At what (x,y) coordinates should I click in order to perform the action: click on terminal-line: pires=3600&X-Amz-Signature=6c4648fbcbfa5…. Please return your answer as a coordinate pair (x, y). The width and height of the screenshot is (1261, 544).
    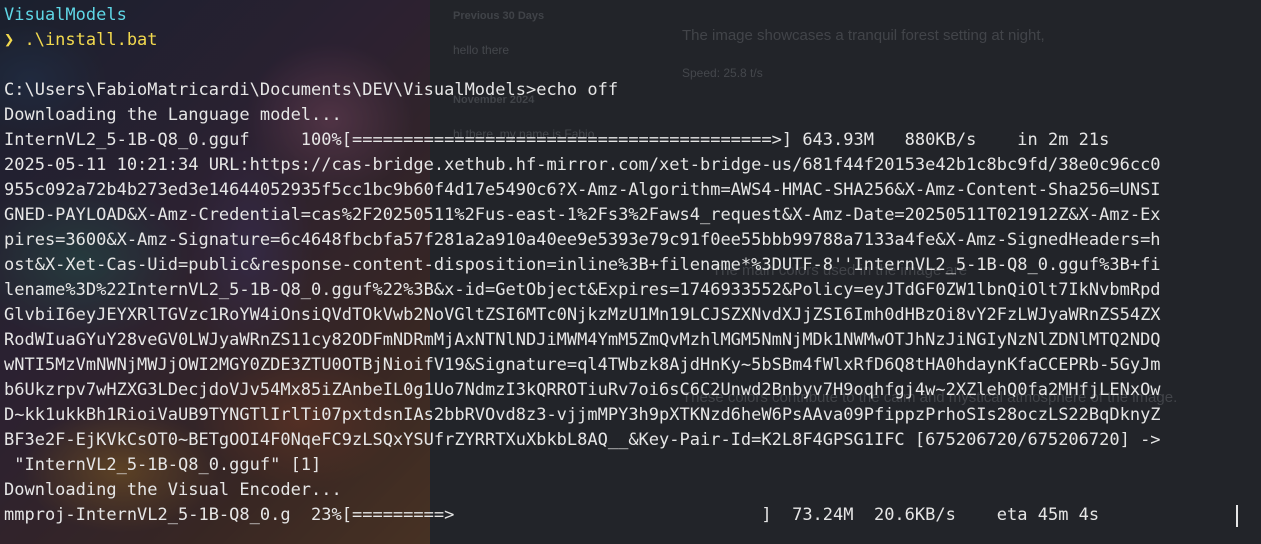
    Looking at the image, I should click on (582, 240).